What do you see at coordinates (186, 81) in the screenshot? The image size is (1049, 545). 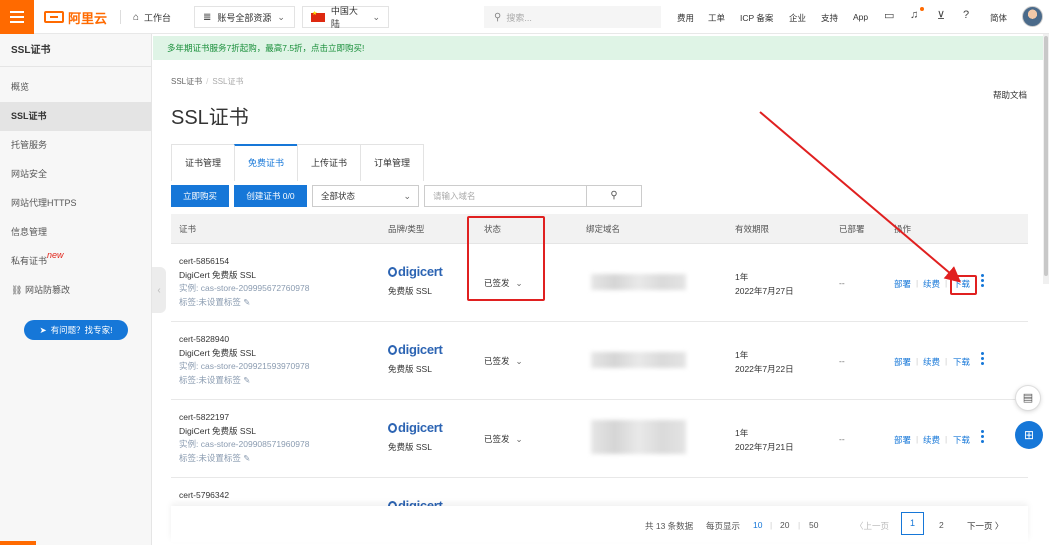 I see `breadcrumb-root: SSL证书` at bounding box center [186, 81].